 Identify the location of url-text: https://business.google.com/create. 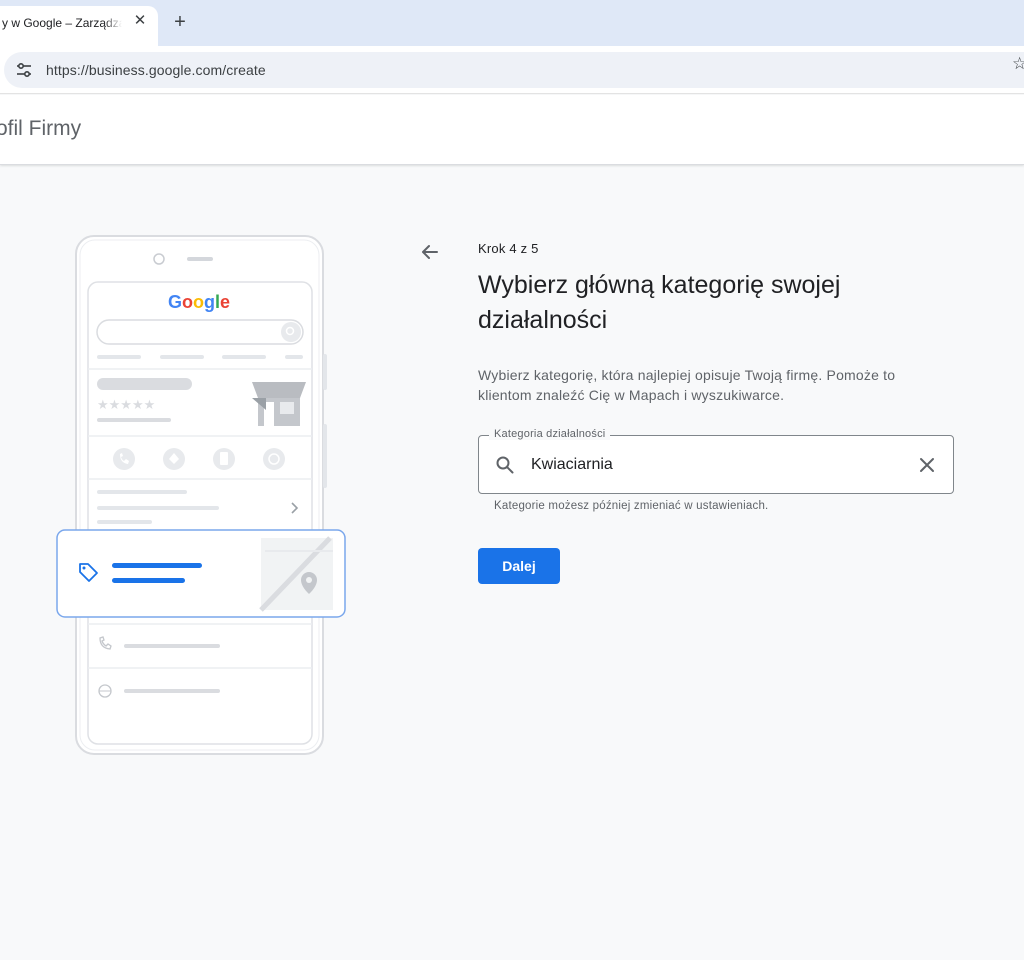
(156, 70).